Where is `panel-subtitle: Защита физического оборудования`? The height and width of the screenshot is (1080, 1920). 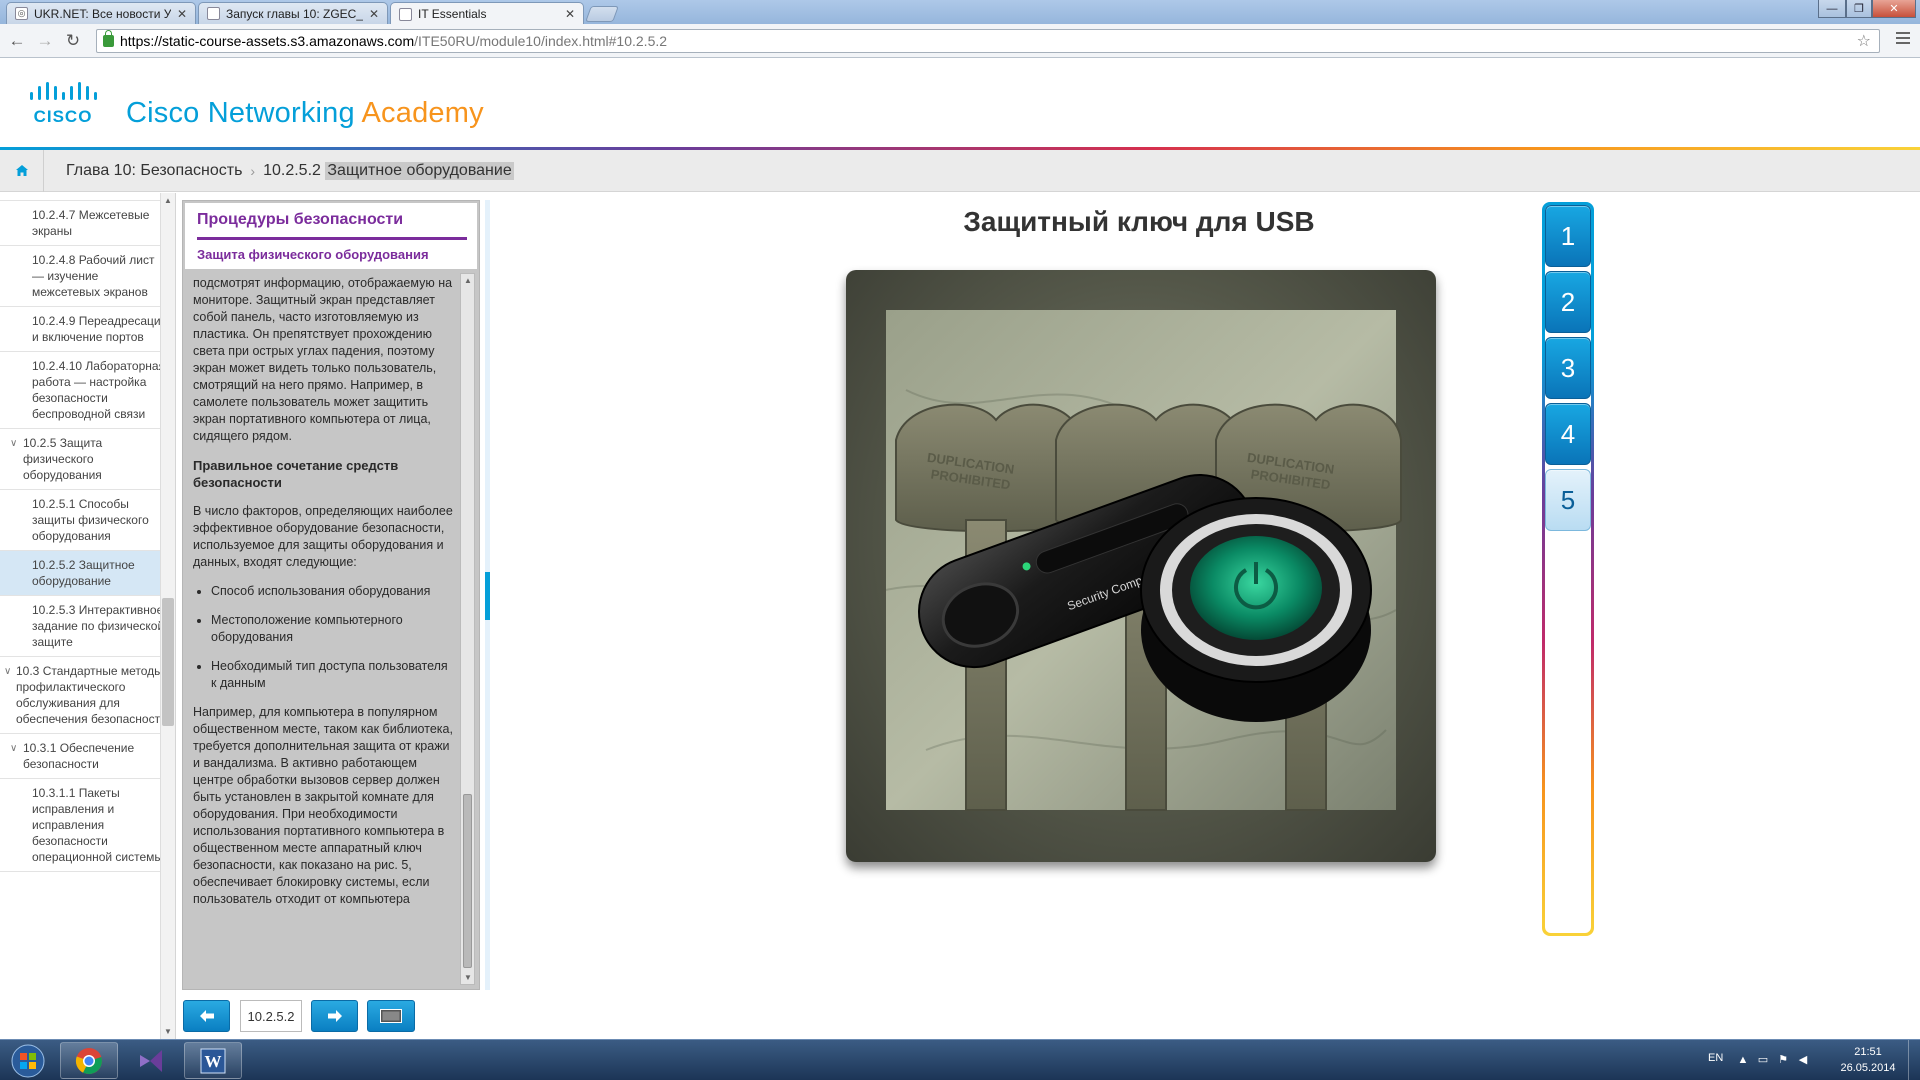
panel-subtitle: Защита физического оборудования is located at coordinates (313, 254).